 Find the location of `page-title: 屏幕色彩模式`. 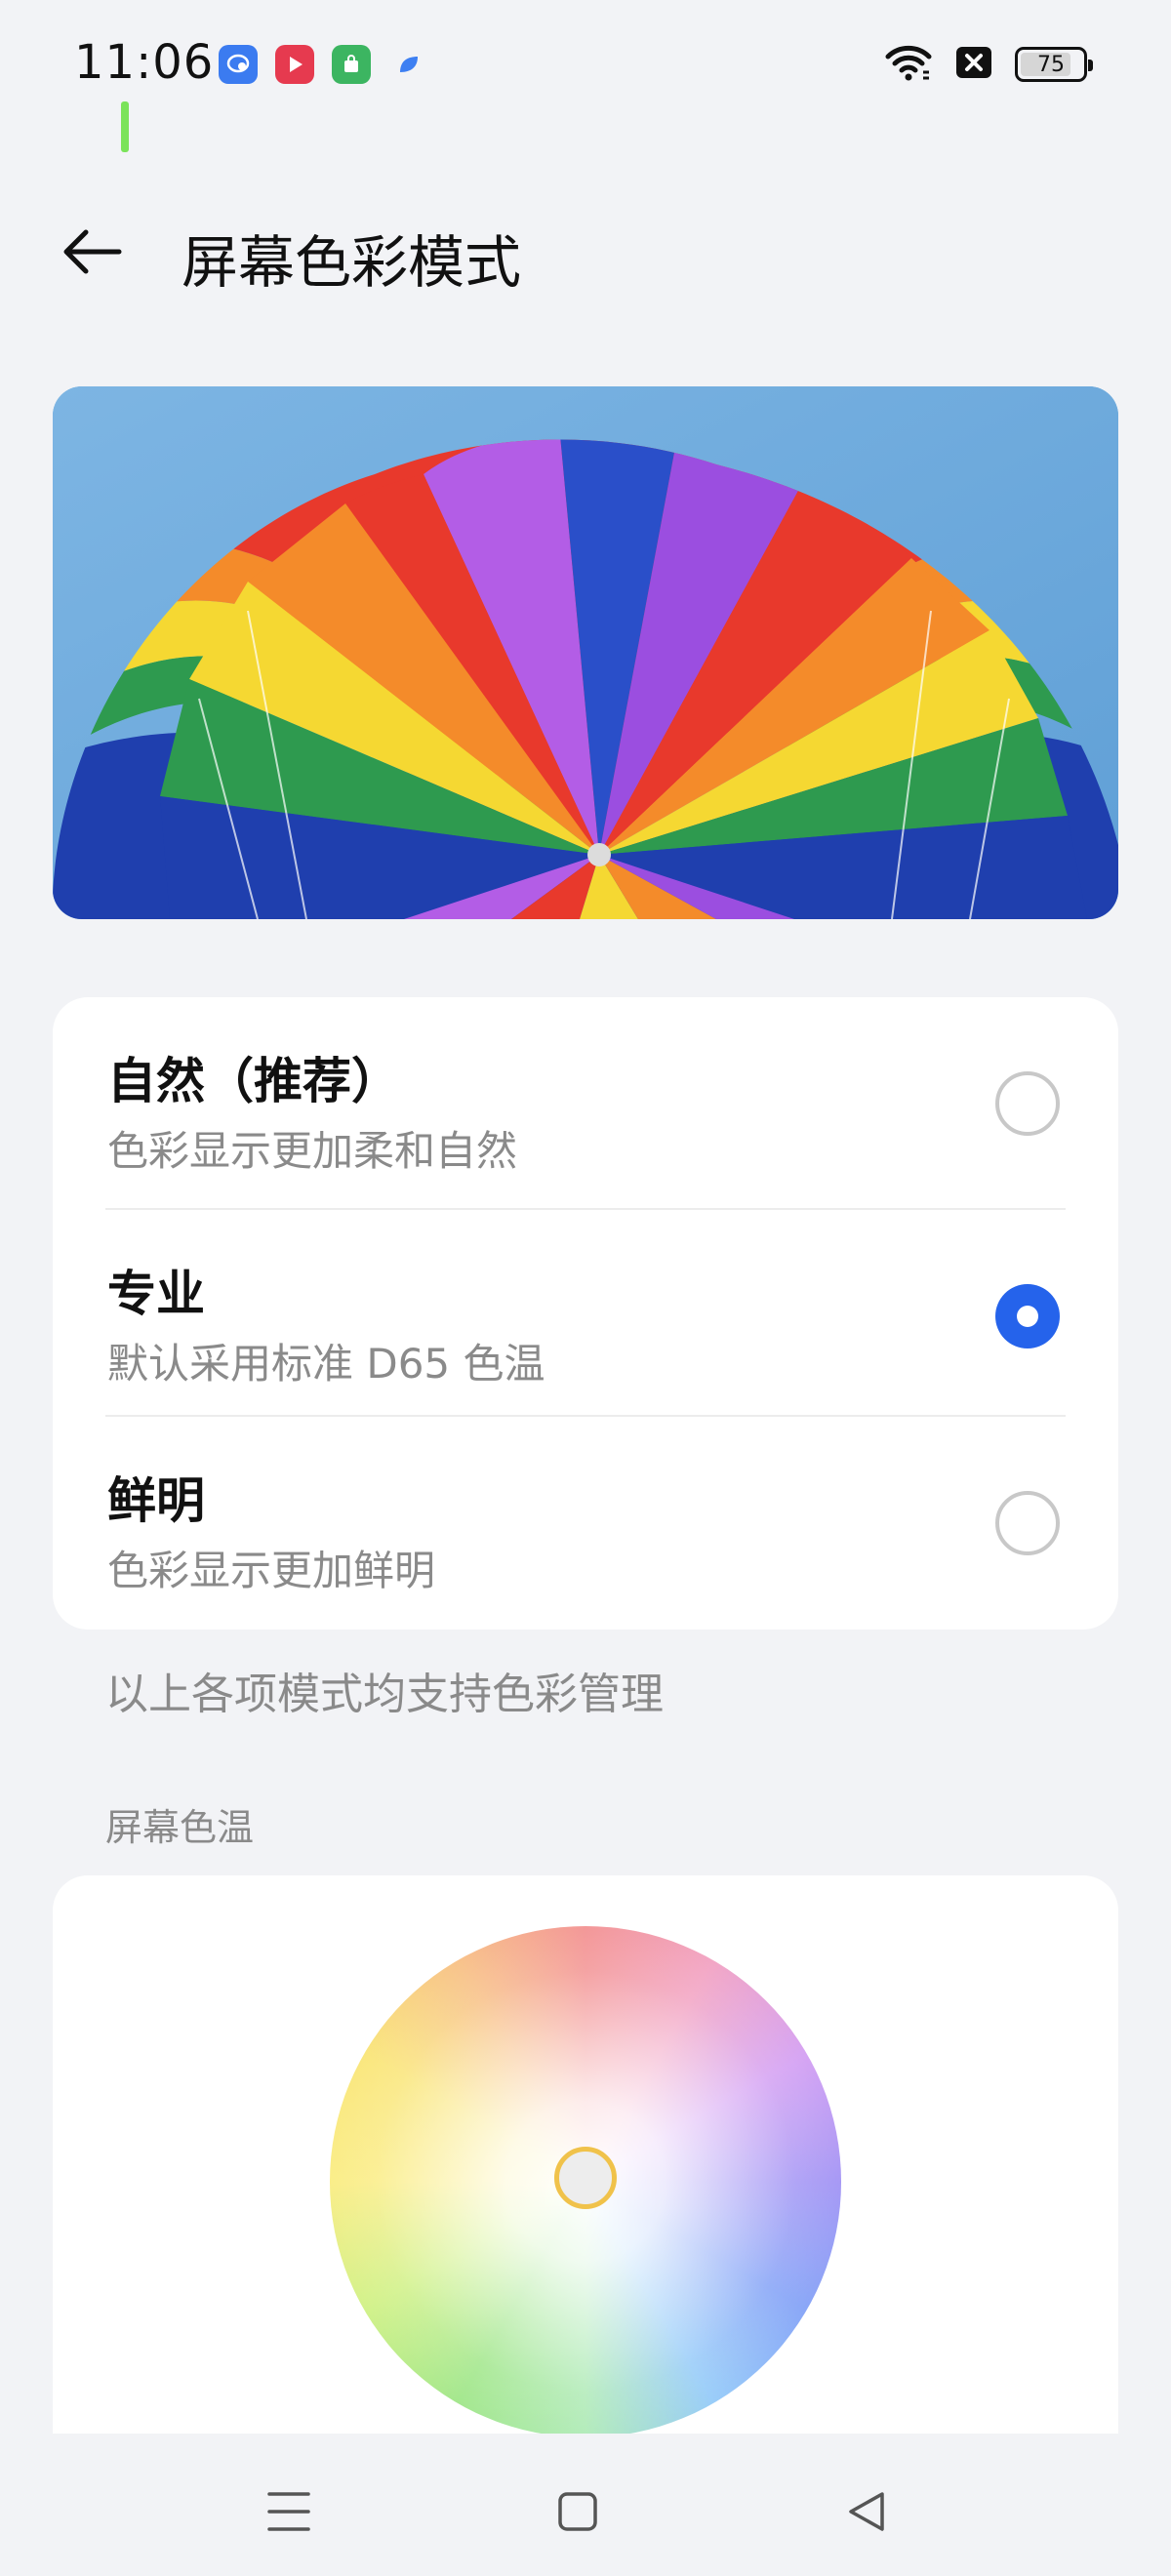

page-title: 屏幕色彩模式 is located at coordinates (352, 262).